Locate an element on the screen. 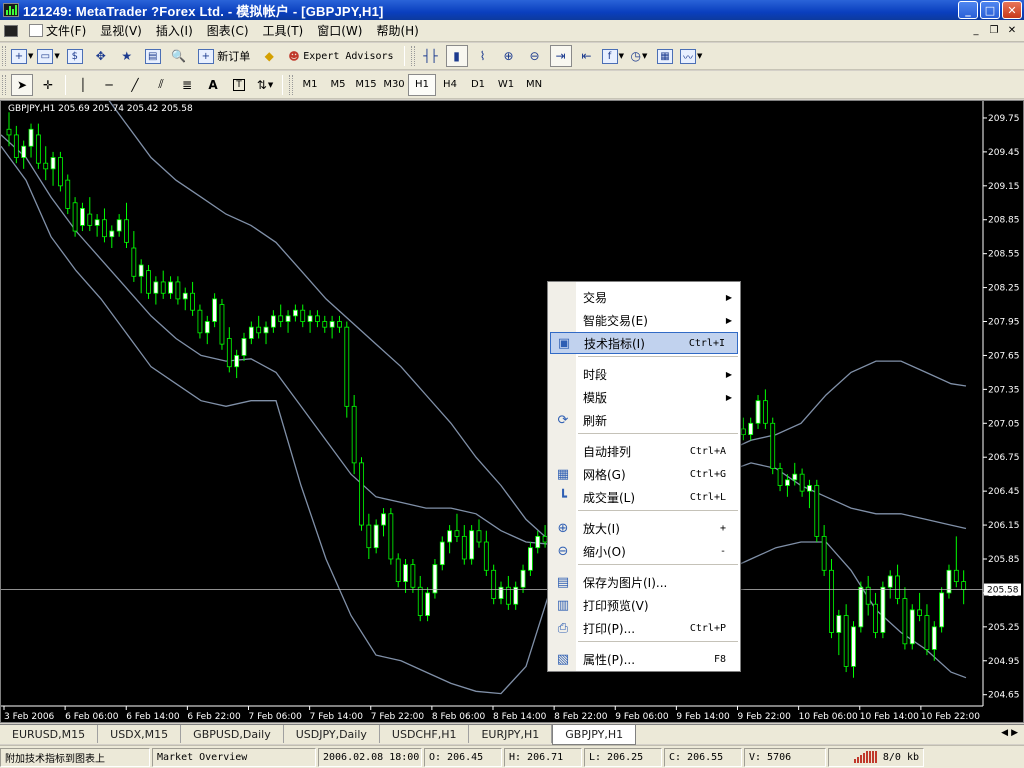 This screenshot has height=768, width=1024. horizontal-line-button: ─ is located at coordinates (109, 85).